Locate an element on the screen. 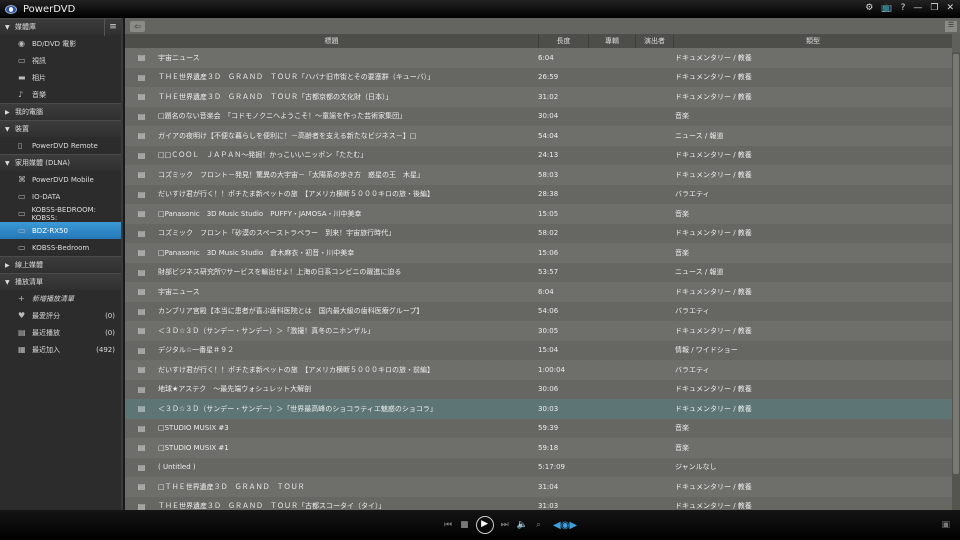 The image size is (960, 540). column-header-length: 長度 is located at coordinates (563, 41).